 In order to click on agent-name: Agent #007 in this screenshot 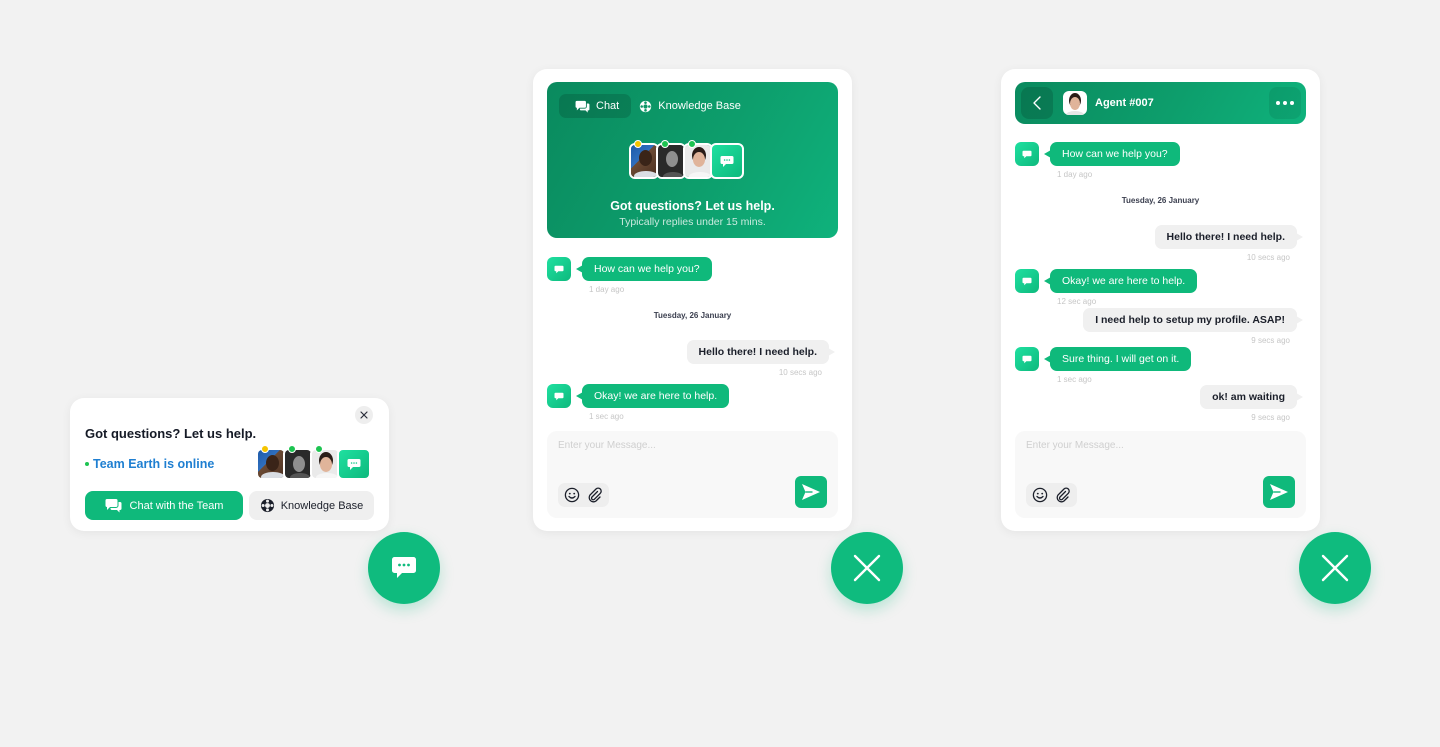, I will do `click(1124, 103)`.